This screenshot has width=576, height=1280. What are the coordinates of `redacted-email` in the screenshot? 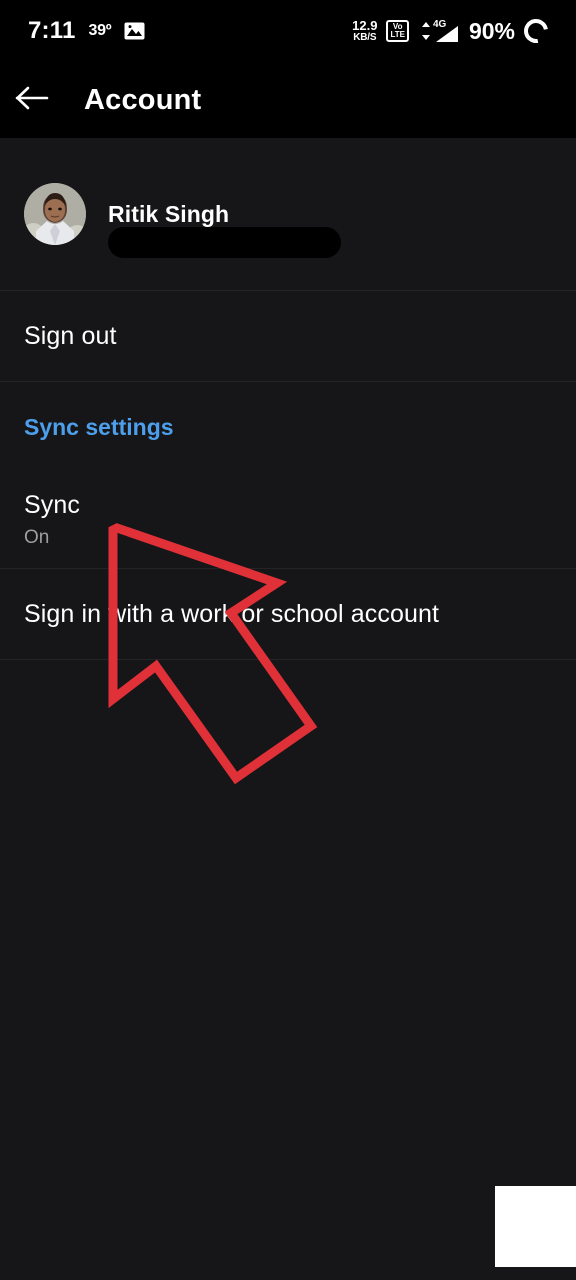 It's located at (224, 242).